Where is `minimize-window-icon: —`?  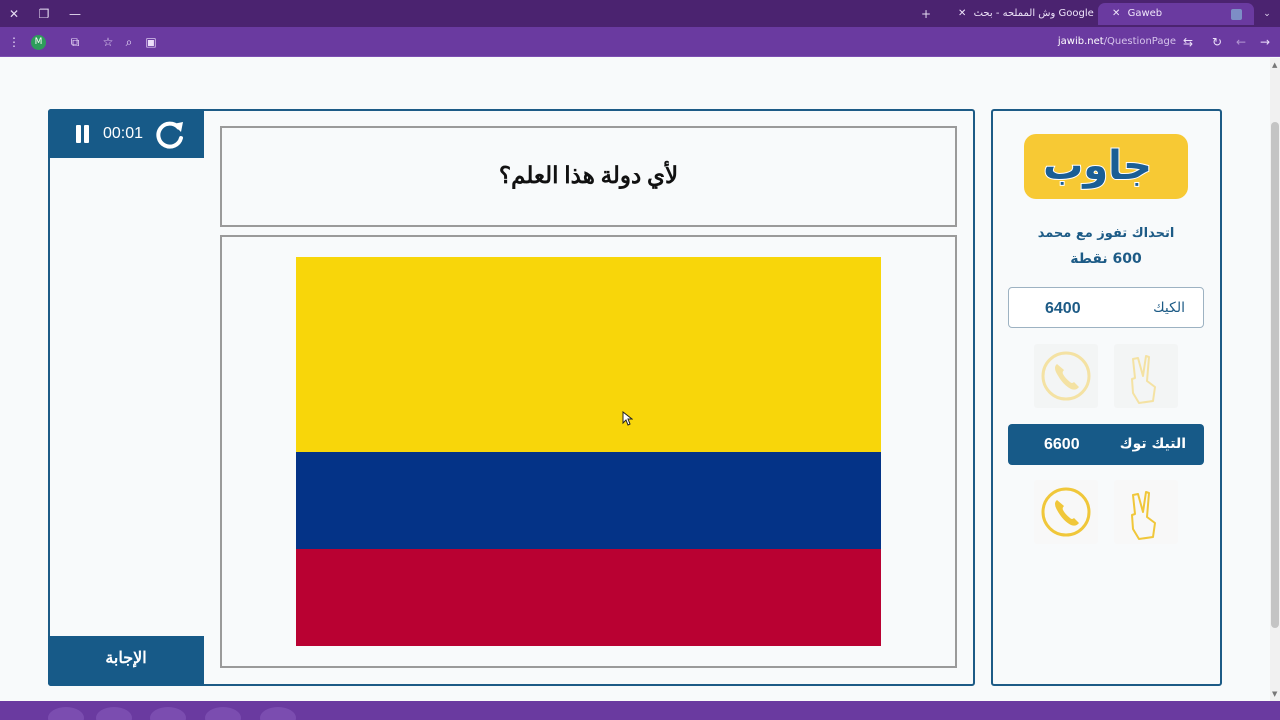 minimize-window-icon: — is located at coordinates (75, 14).